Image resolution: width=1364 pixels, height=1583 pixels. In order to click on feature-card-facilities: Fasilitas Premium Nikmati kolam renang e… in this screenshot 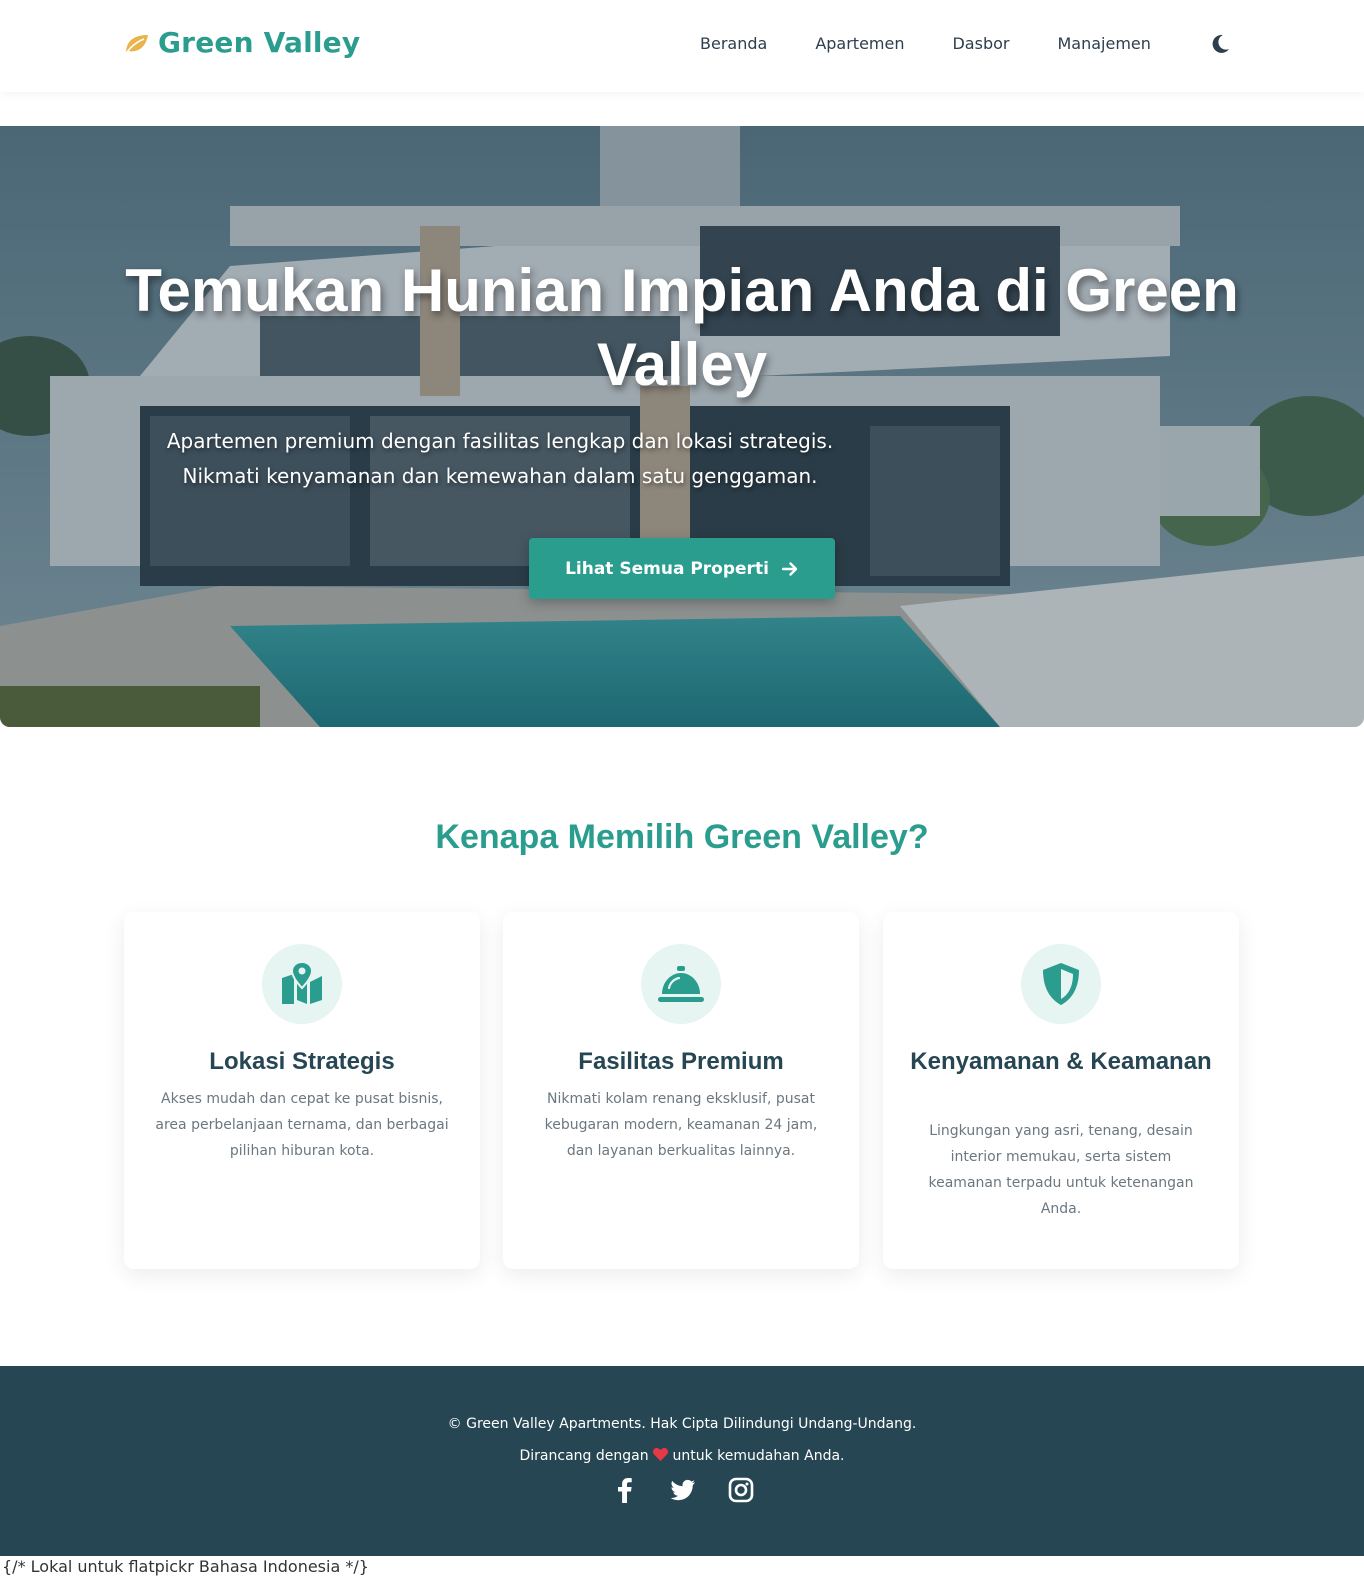, I will do `click(681, 1090)`.